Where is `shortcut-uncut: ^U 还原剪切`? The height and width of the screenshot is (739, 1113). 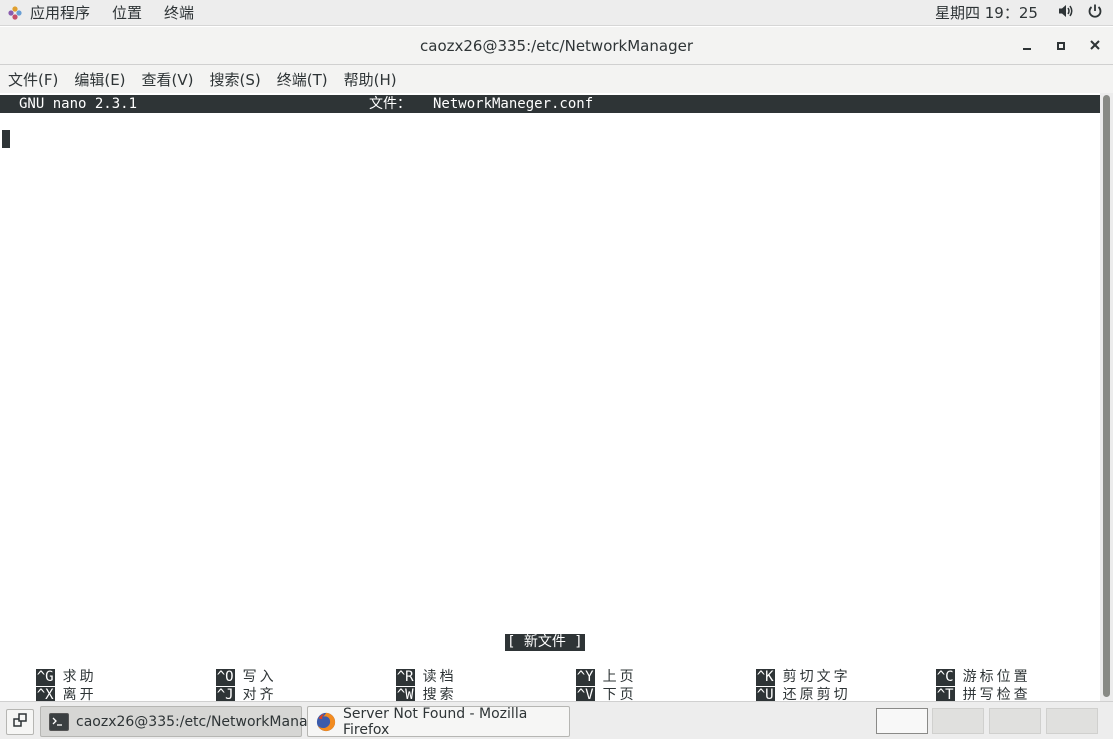 shortcut-uncut: ^U 还原剪切 is located at coordinates (786, 687).